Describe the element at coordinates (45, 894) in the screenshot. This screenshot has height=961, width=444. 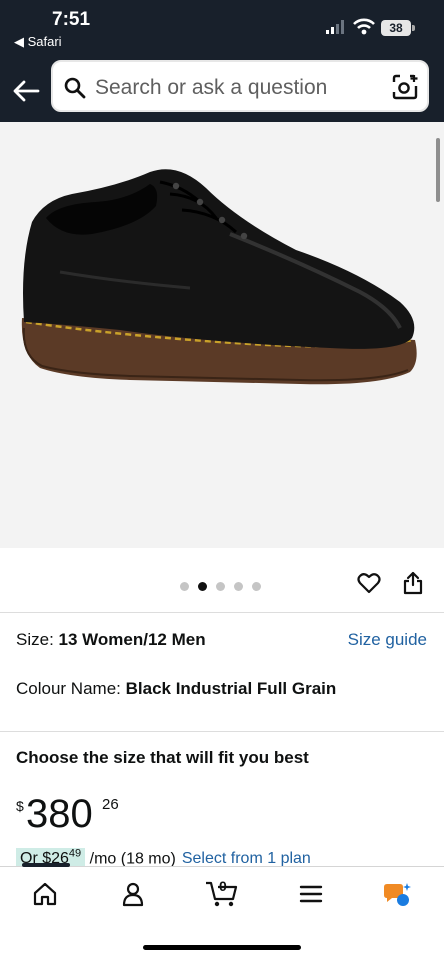
I see `home-icon` at that location.